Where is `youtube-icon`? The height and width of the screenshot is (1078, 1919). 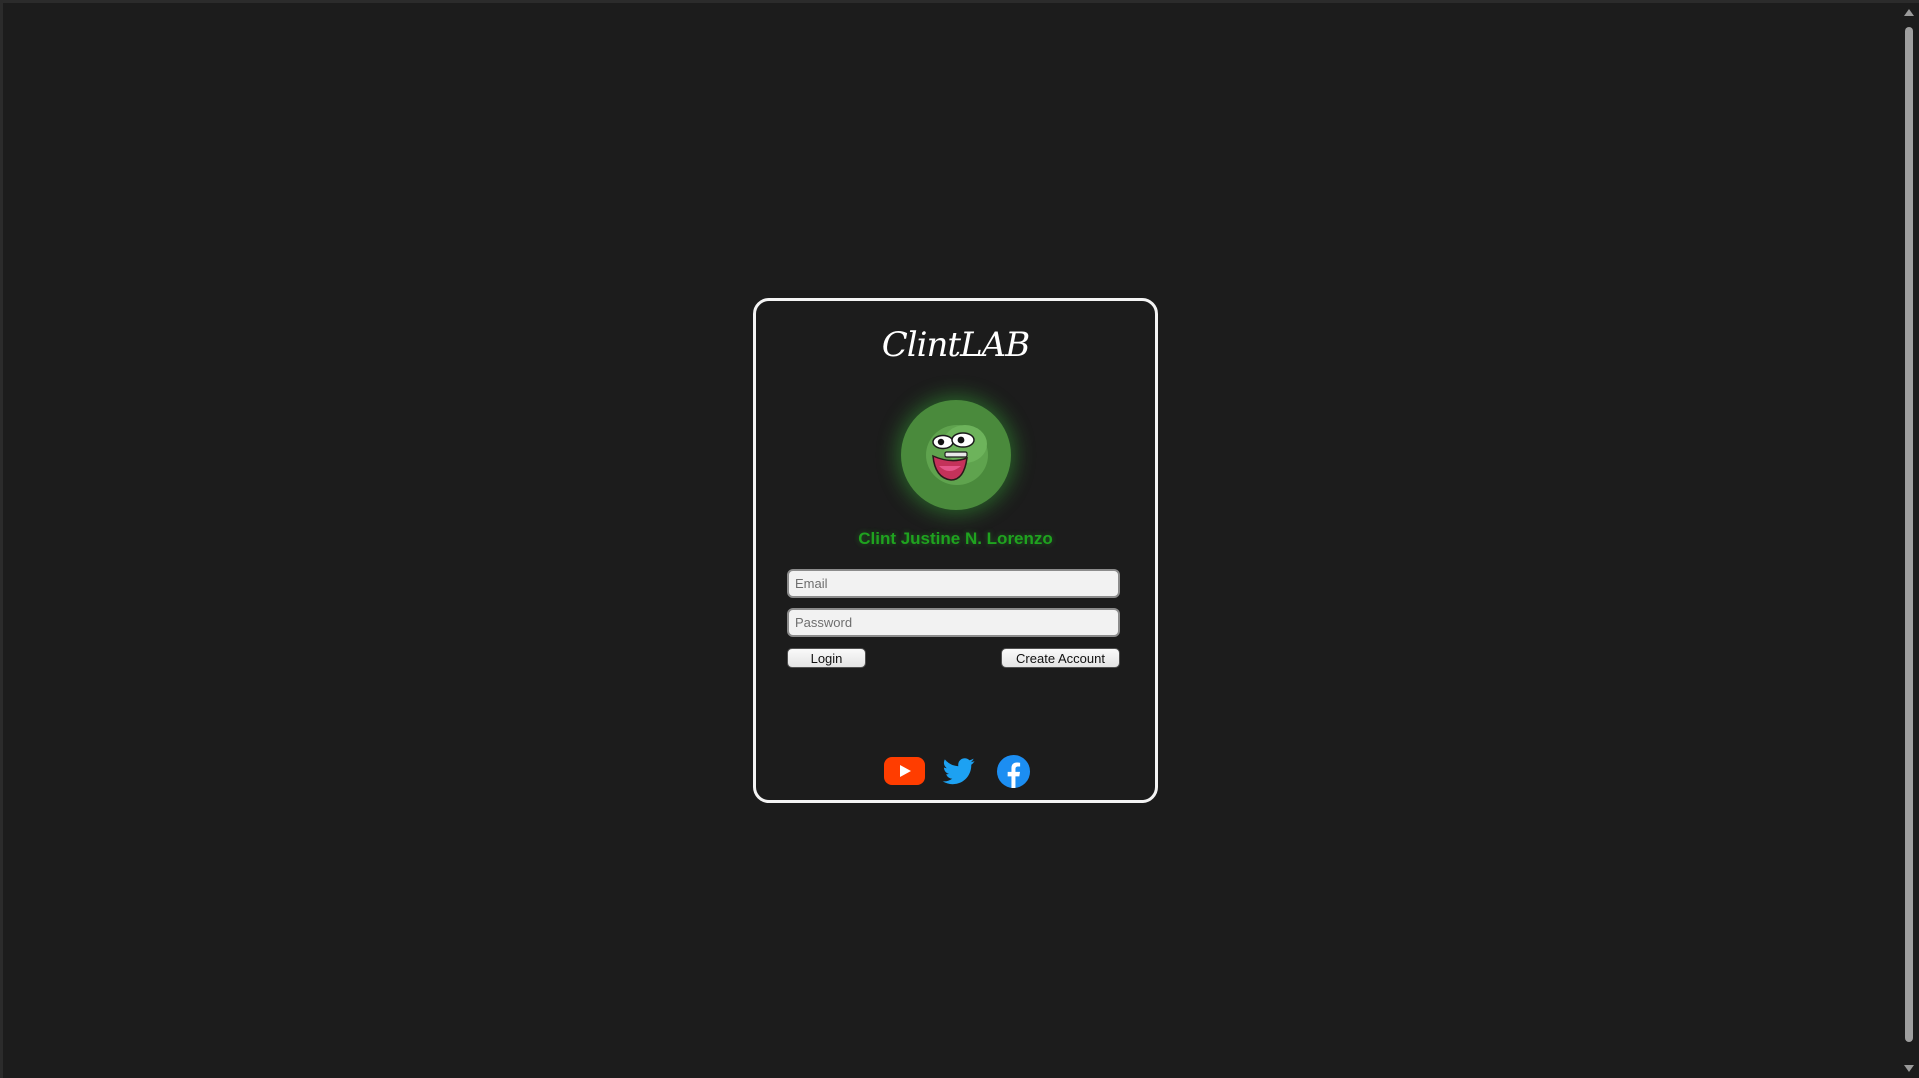 youtube-icon is located at coordinates (904, 771).